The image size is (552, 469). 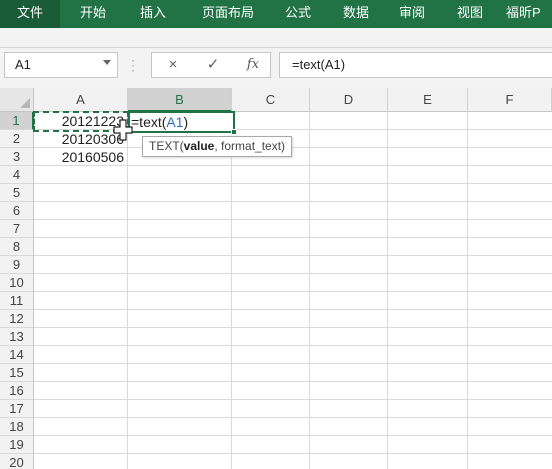 I want to click on select-all-button, so click(x=17, y=100).